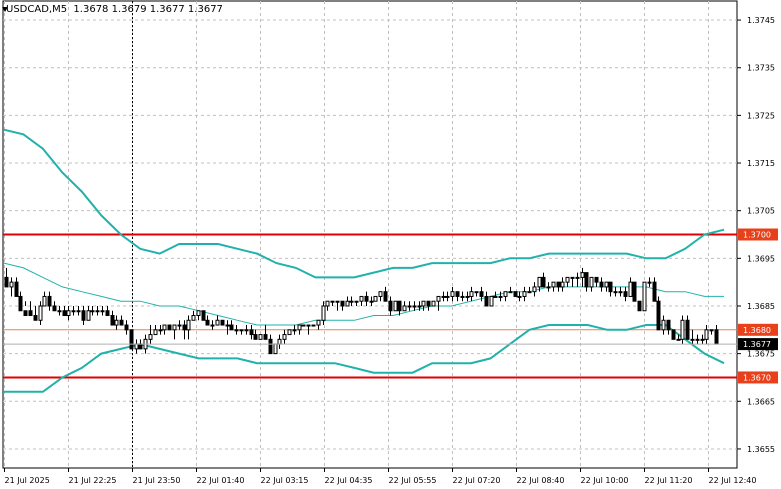 The width and height of the screenshot is (781, 489). Describe the element at coordinates (761, 115) in the screenshot. I see `y-axis-tick-label: 1.3725` at that location.